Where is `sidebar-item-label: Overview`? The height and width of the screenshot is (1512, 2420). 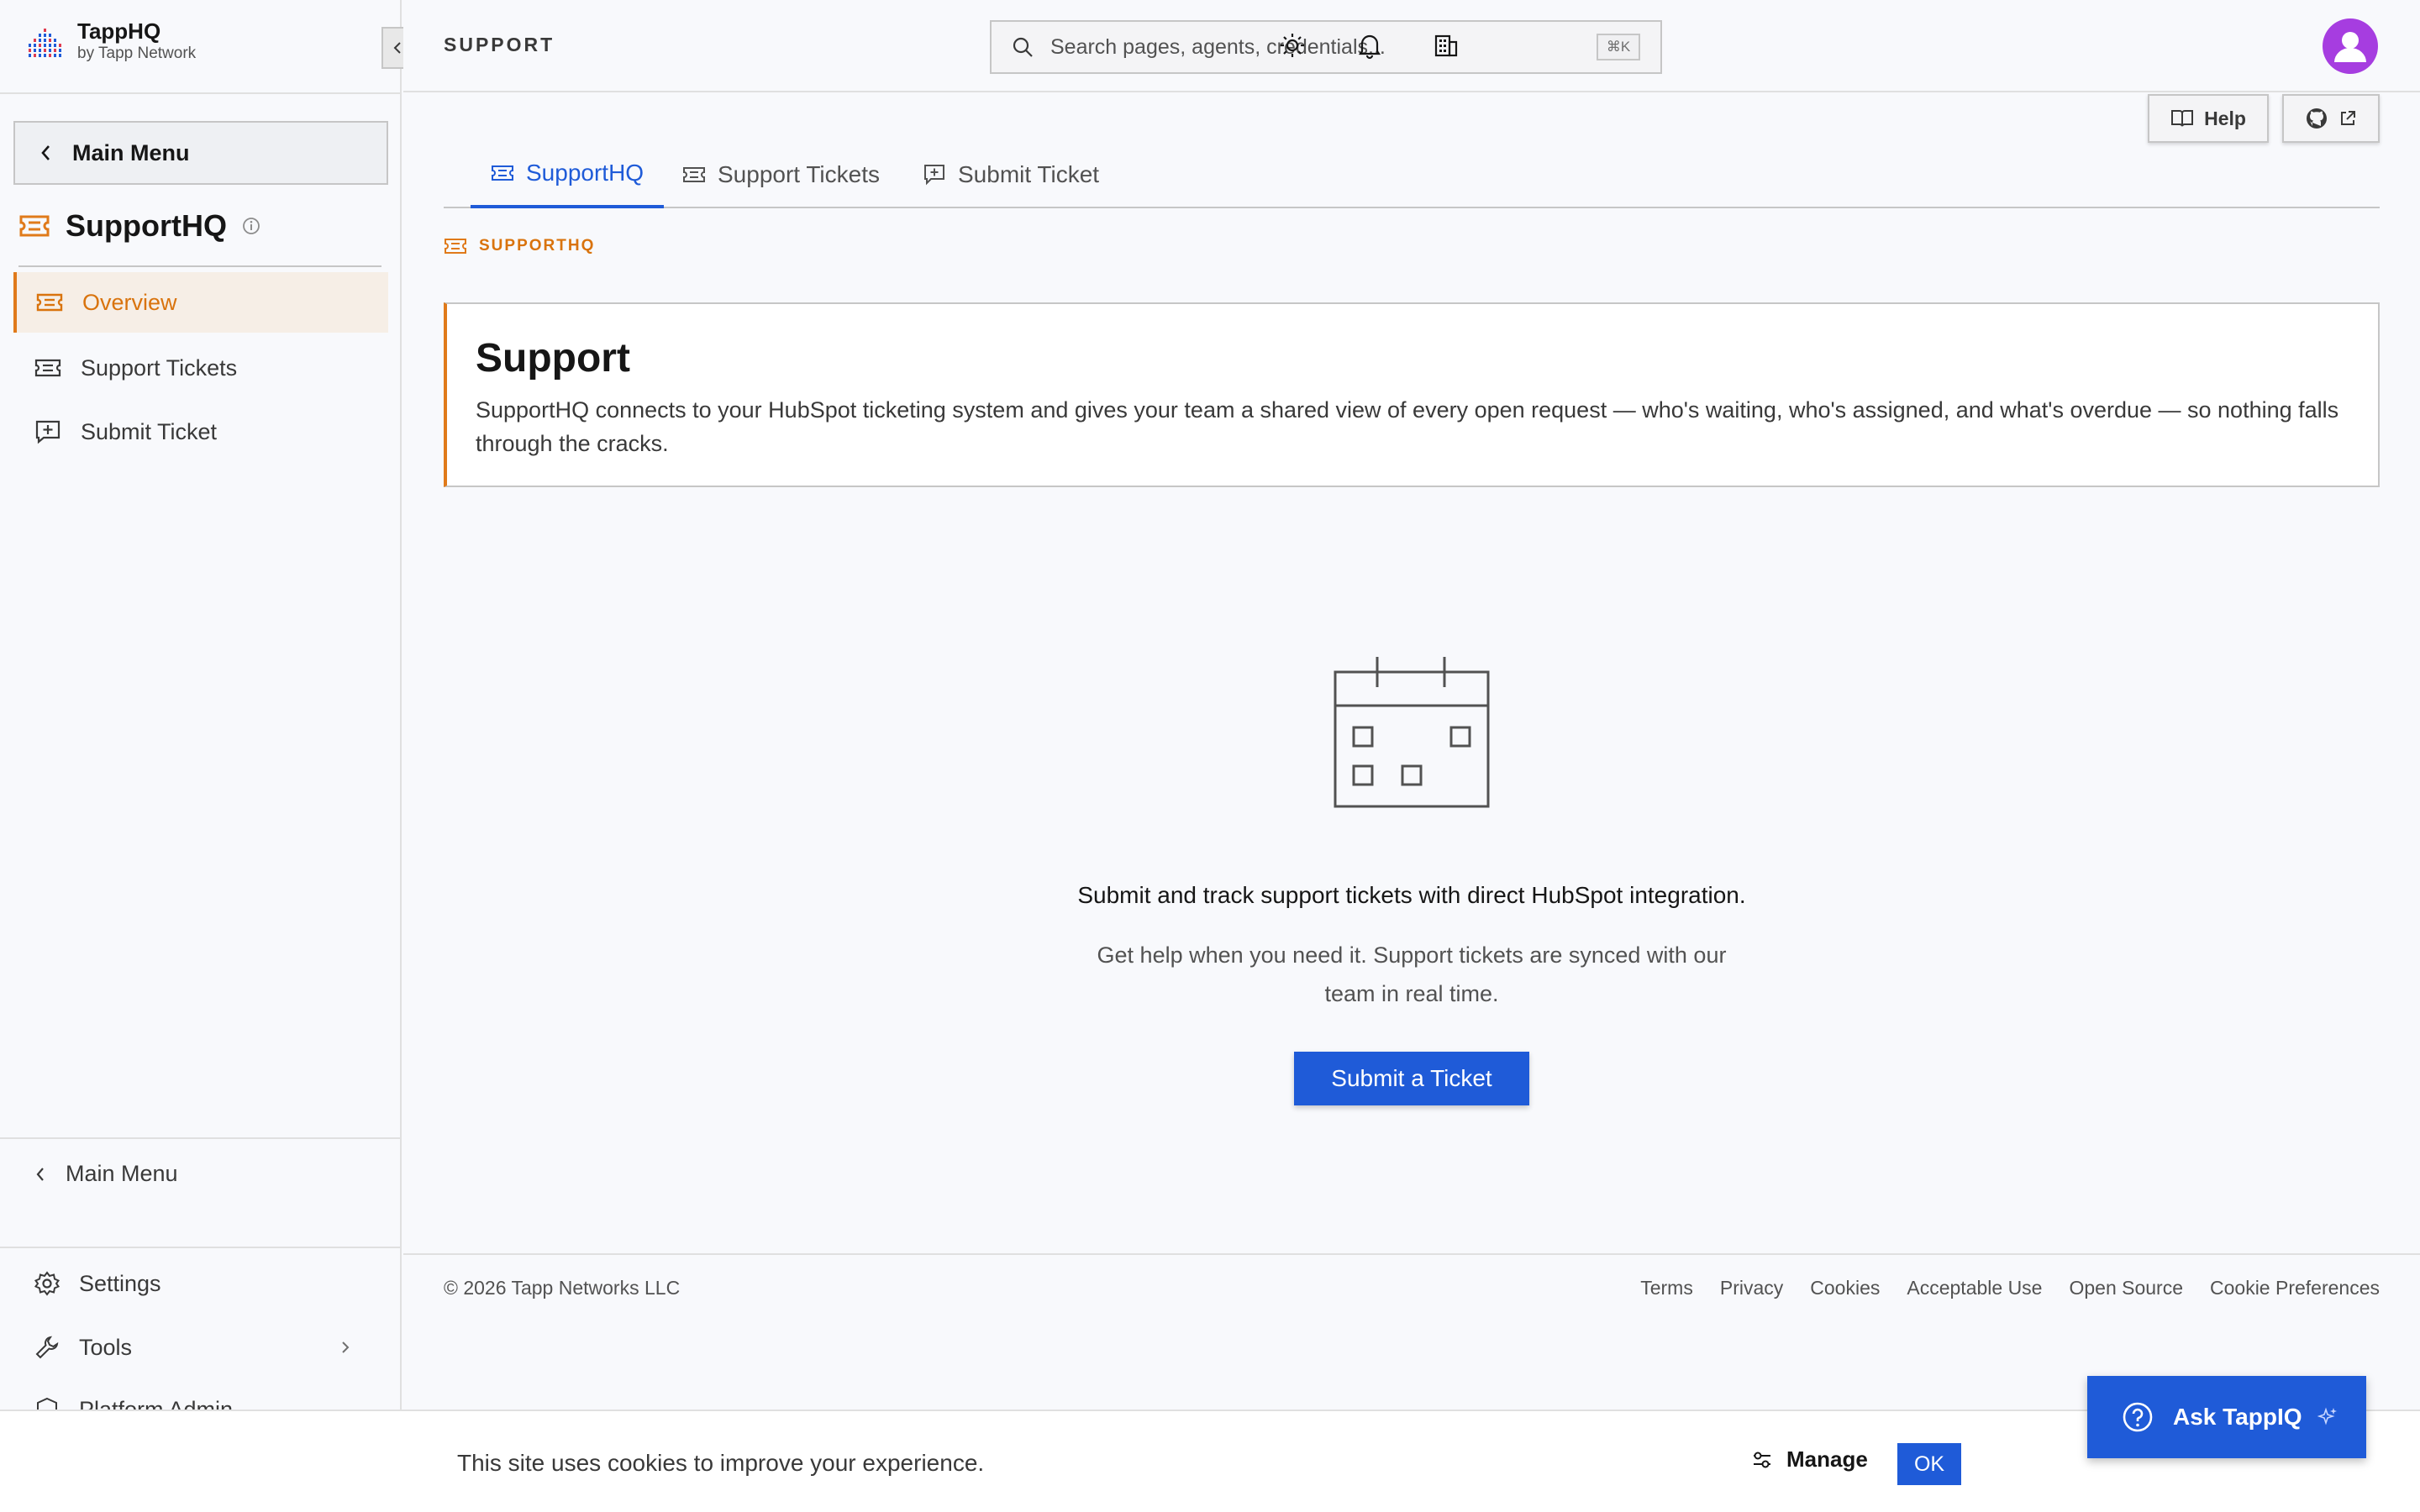 sidebar-item-label: Overview is located at coordinates (129, 302).